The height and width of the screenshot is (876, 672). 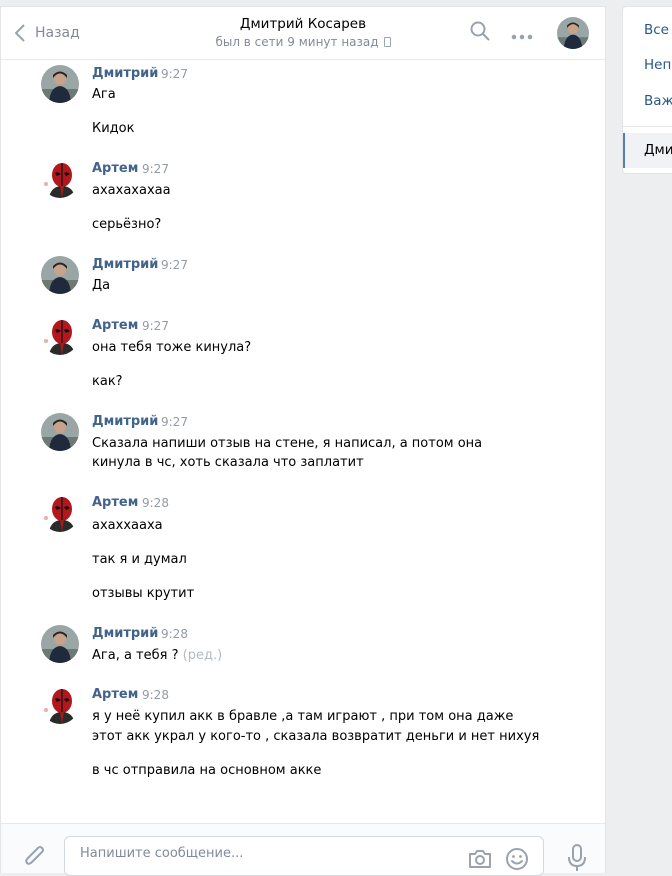 What do you see at coordinates (265, 853) in the screenshot?
I see `message-input` at bounding box center [265, 853].